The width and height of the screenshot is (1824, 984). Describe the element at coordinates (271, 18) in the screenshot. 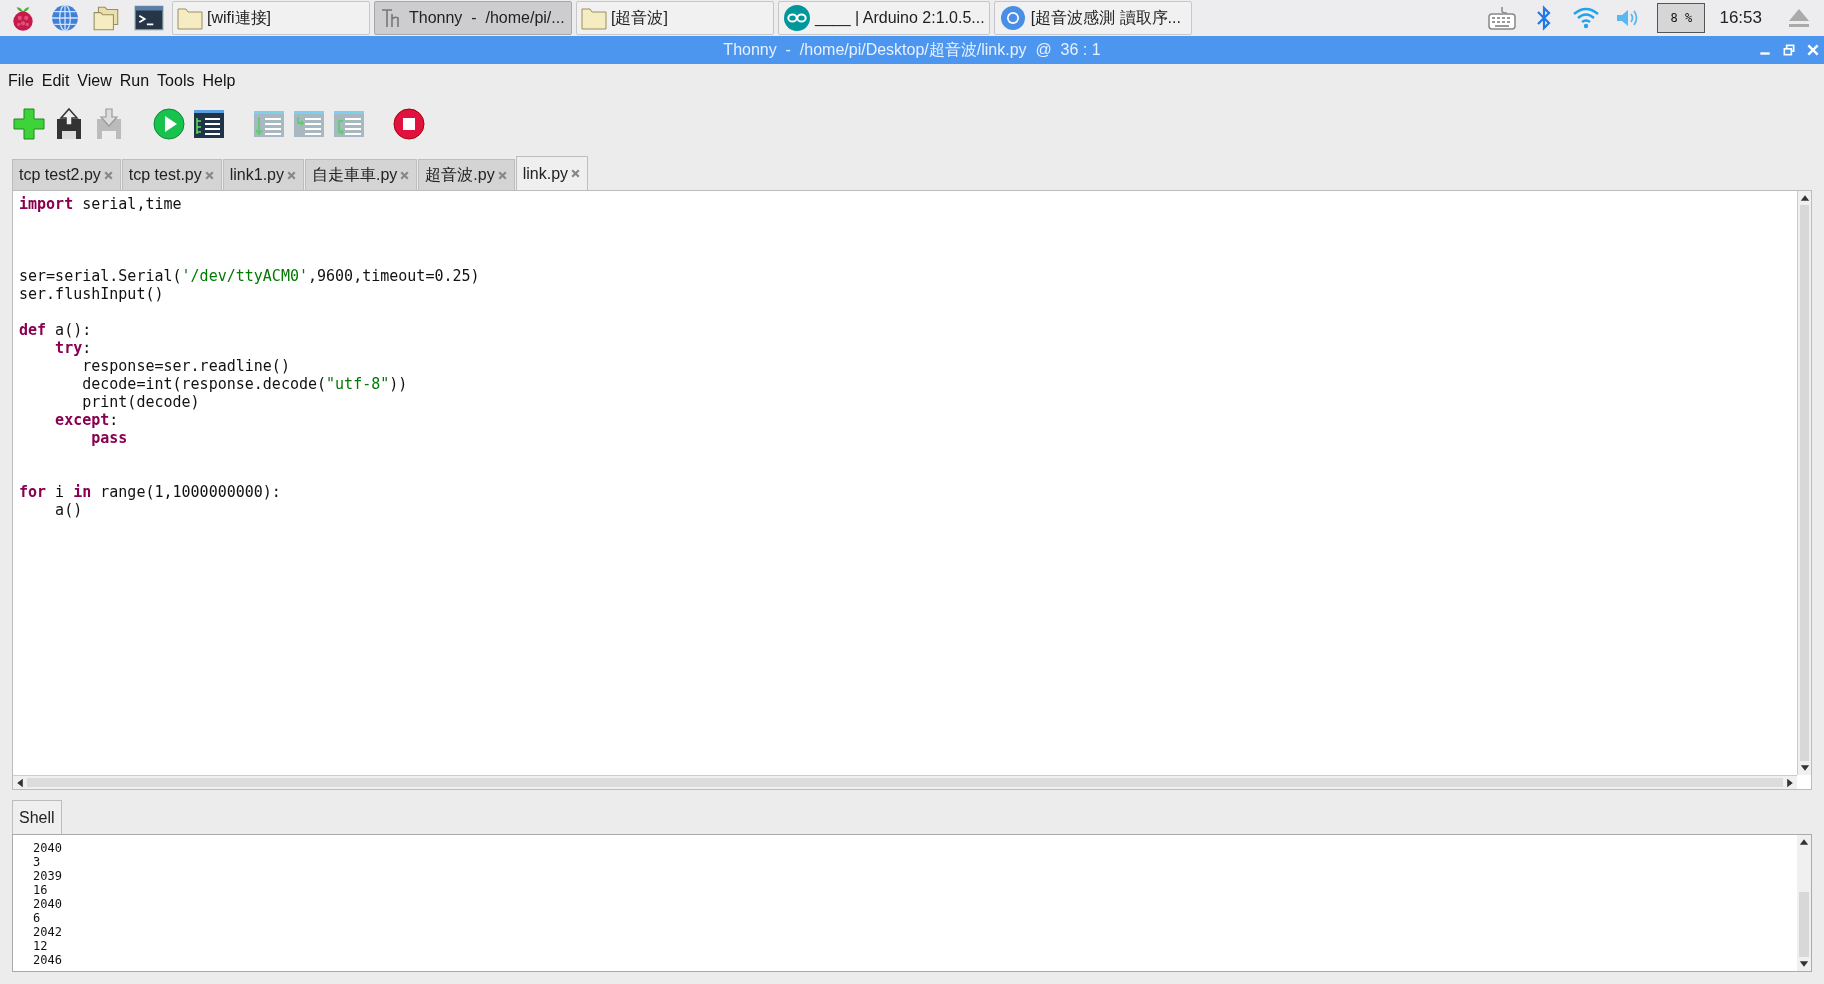

I see `taskbar-window-button: [wifi連接]` at that location.